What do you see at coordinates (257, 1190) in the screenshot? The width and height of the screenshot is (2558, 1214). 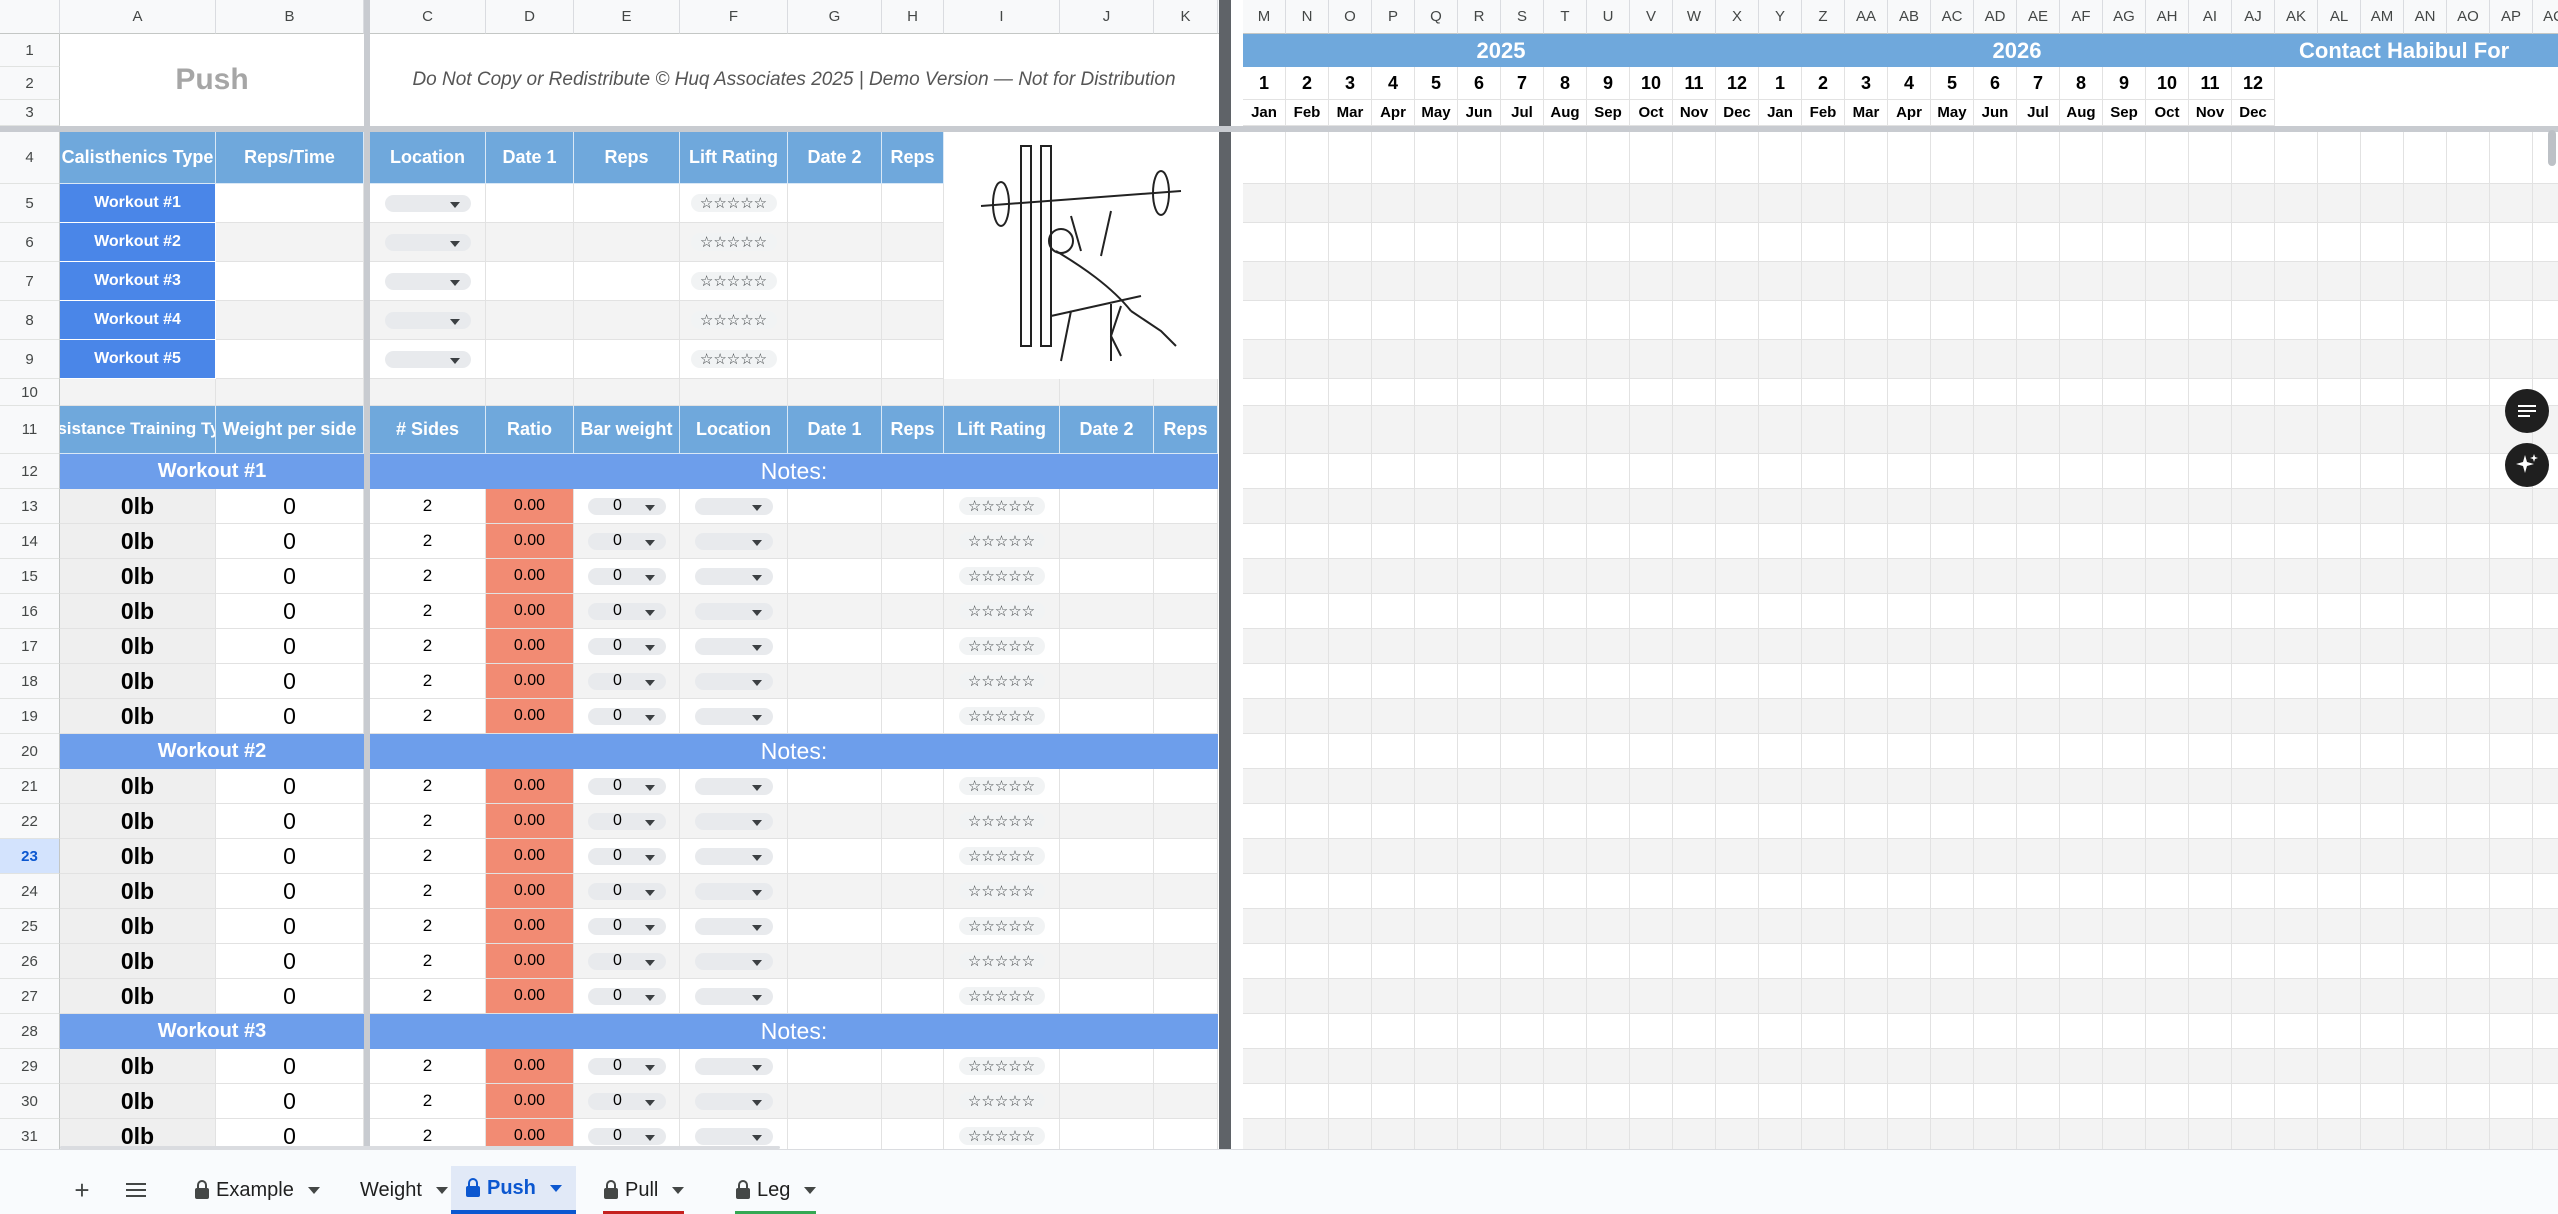 I see `sheet-tab-example: Example` at bounding box center [257, 1190].